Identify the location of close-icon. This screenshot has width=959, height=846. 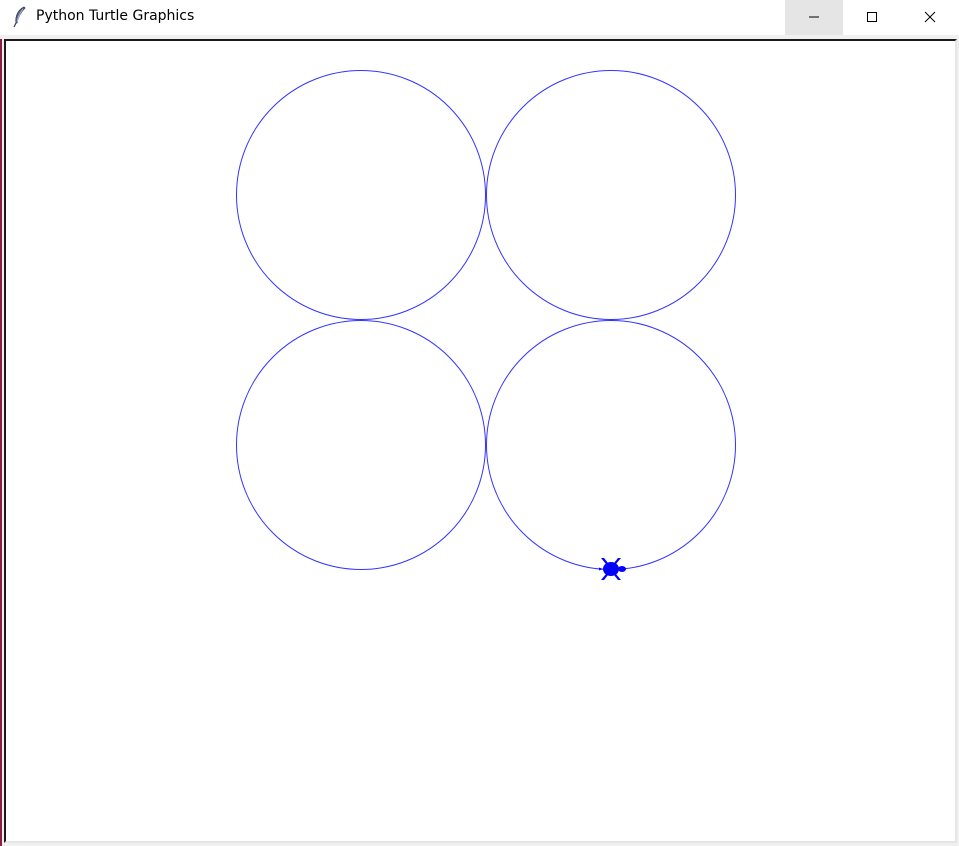
(930, 17).